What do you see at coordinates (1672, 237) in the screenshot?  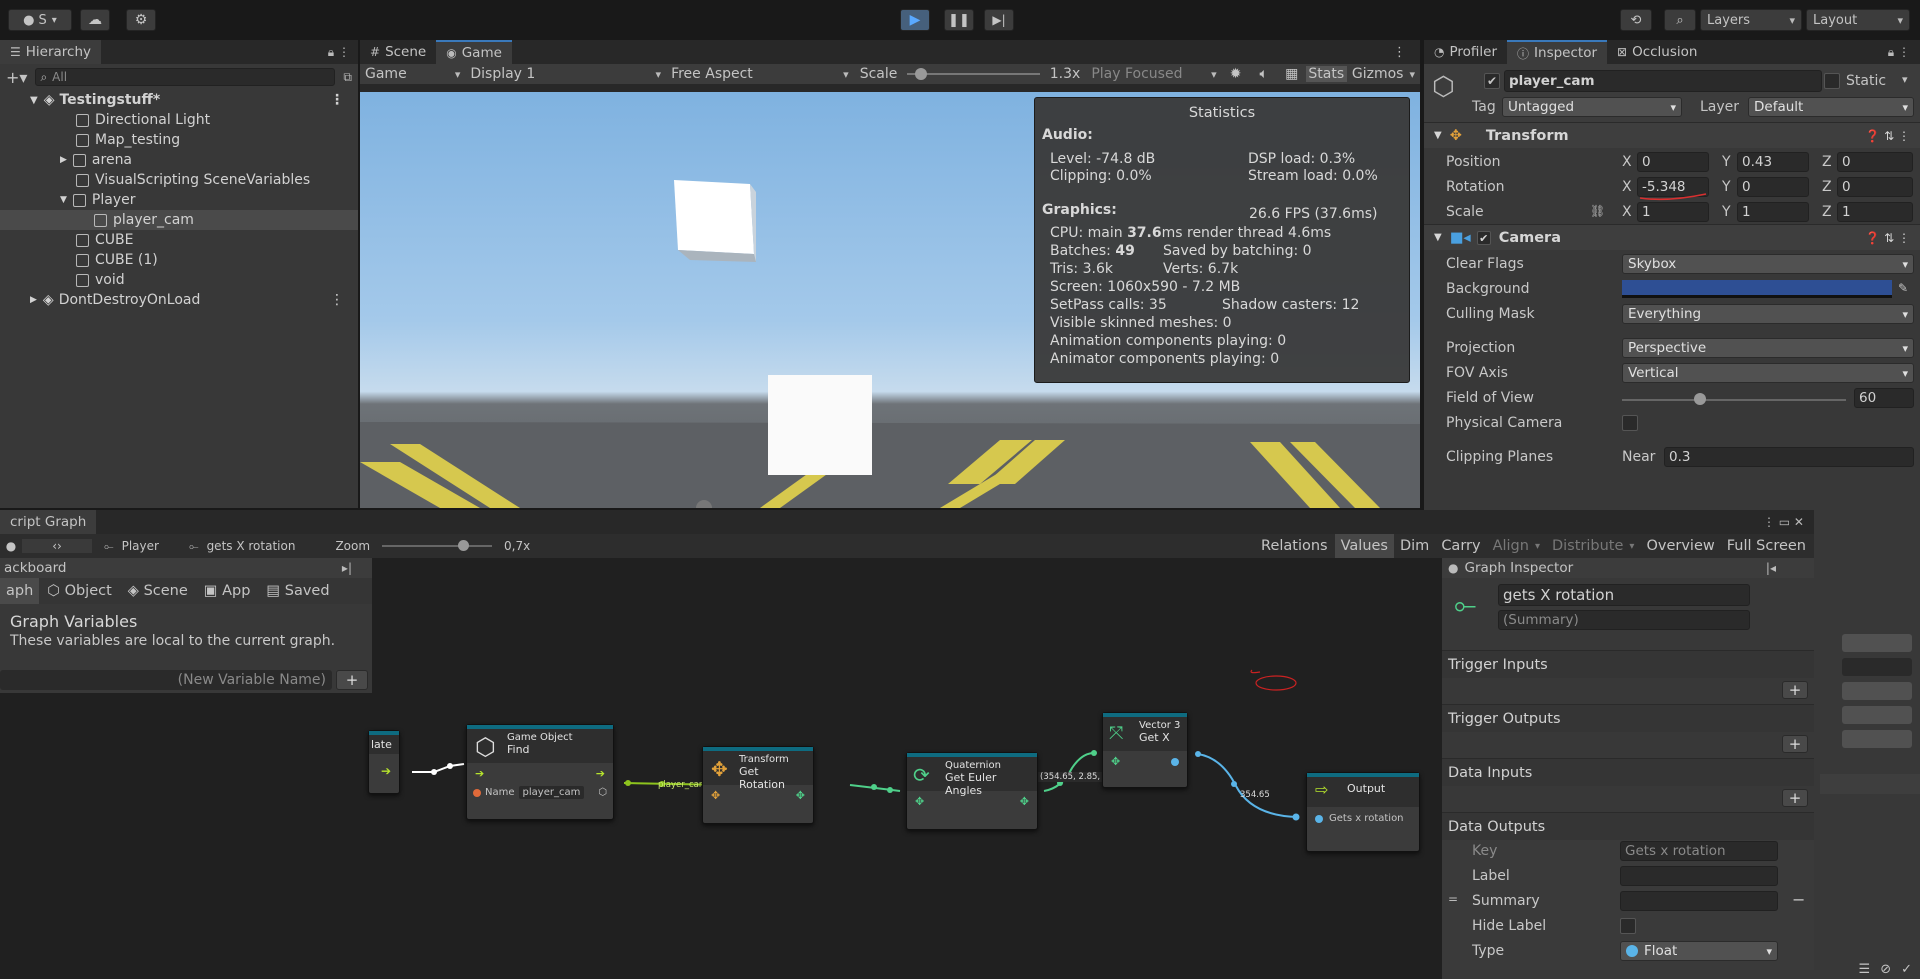 I see `camera-header: ▼ ■◂ ✔ Camera ❓ ⇅ ⋮` at bounding box center [1672, 237].